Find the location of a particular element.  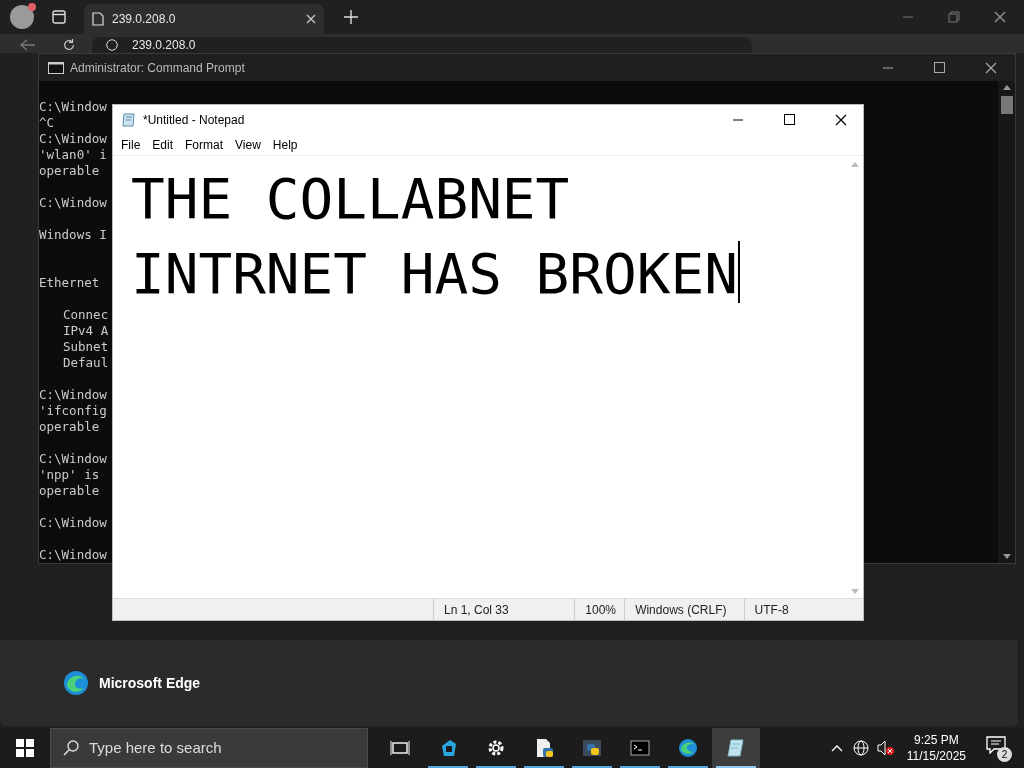

menu-item: View is located at coordinates (248, 144).